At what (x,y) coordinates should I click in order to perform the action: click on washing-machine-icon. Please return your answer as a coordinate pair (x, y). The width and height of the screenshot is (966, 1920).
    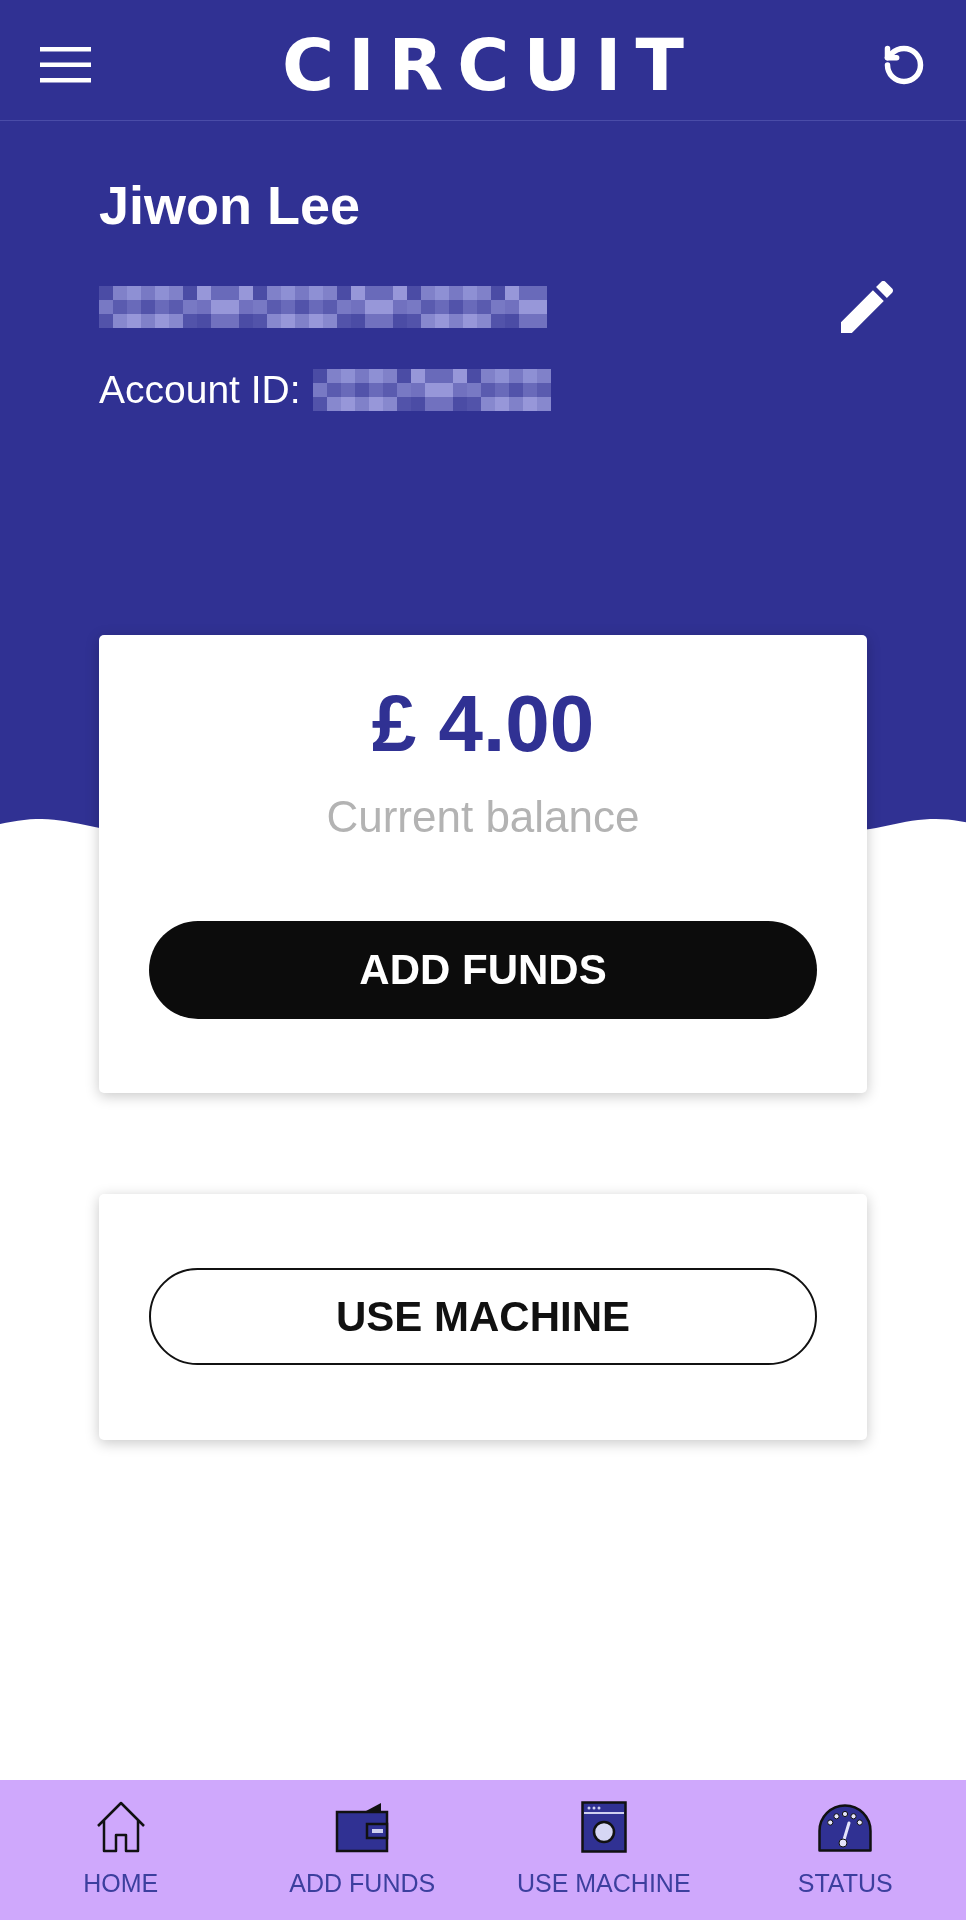
    Looking at the image, I should click on (603, 1827).